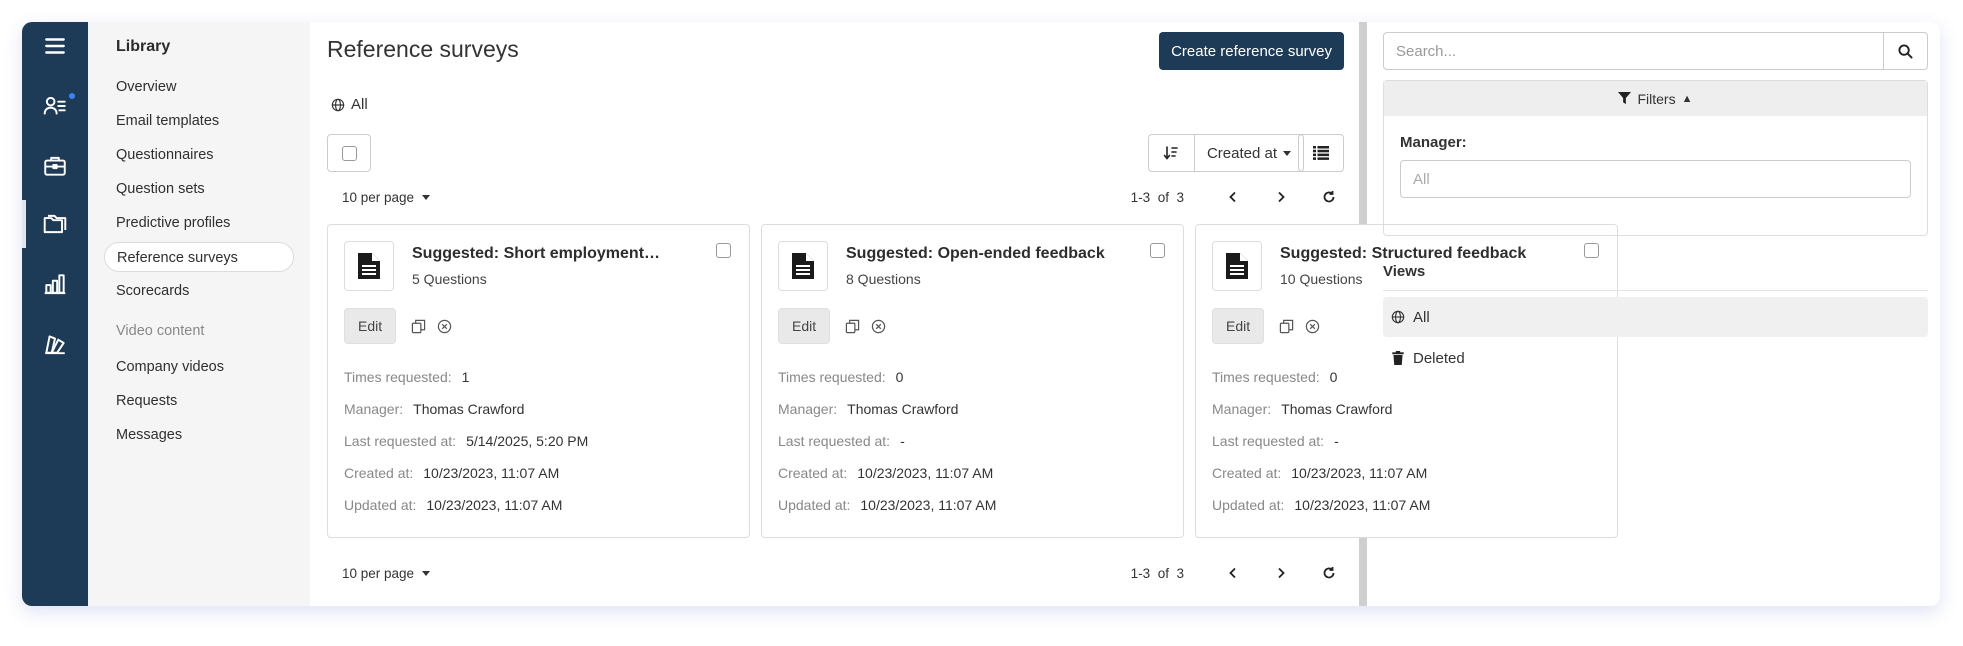 This screenshot has height=646, width=1963. I want to click on manager-filter-label: Manager:, so click(1433, 142).